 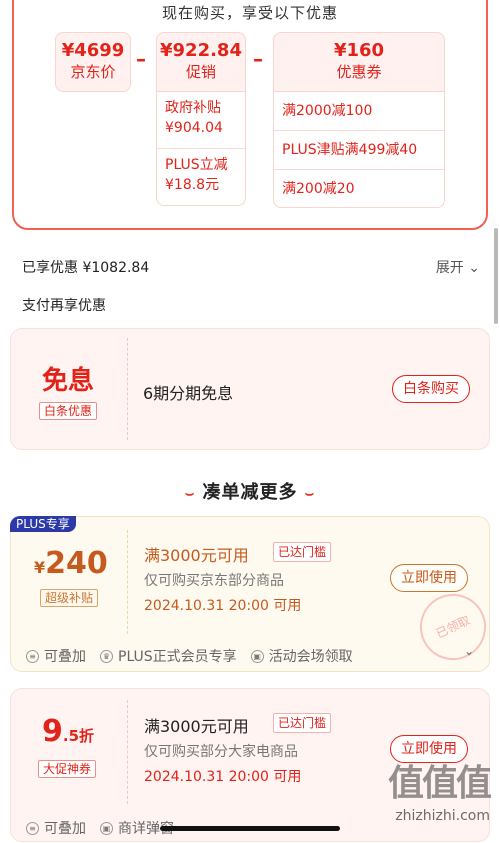 I want to click on coupon2-amount: 9.5折, so click(x=68, y=731).